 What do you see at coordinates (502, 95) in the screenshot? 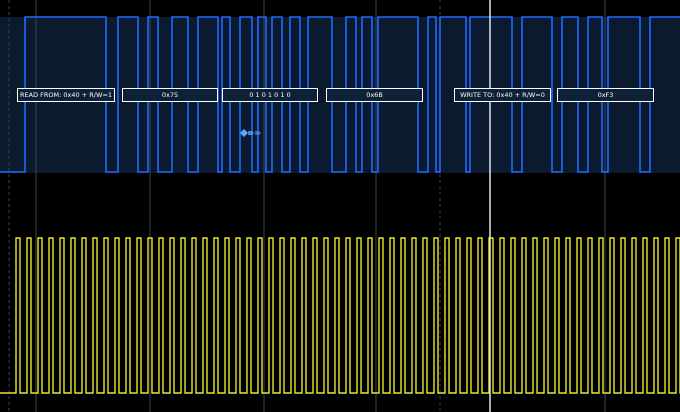
I see `decode-write-address: WRITE TO: 0x40 + R/W=0` at bounding box center [502, 95].